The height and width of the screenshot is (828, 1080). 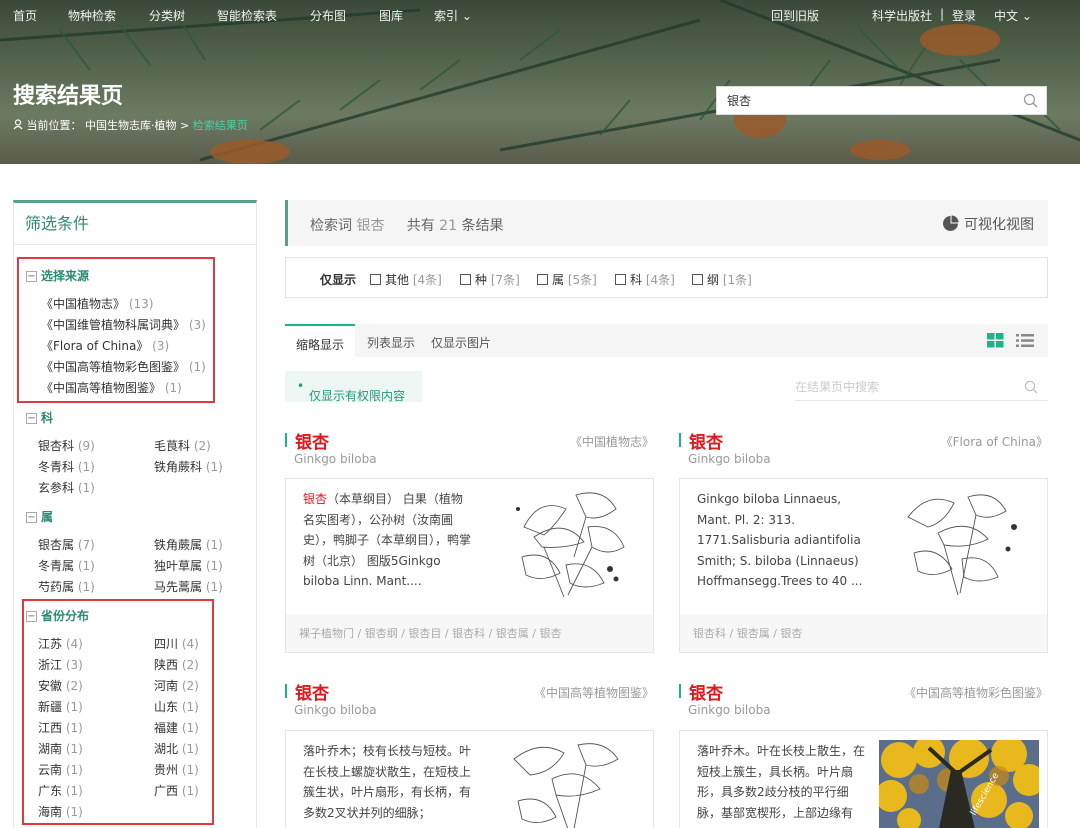 I want to click on tab-images-only: 仅显示图片, so click(x=461, y=342).